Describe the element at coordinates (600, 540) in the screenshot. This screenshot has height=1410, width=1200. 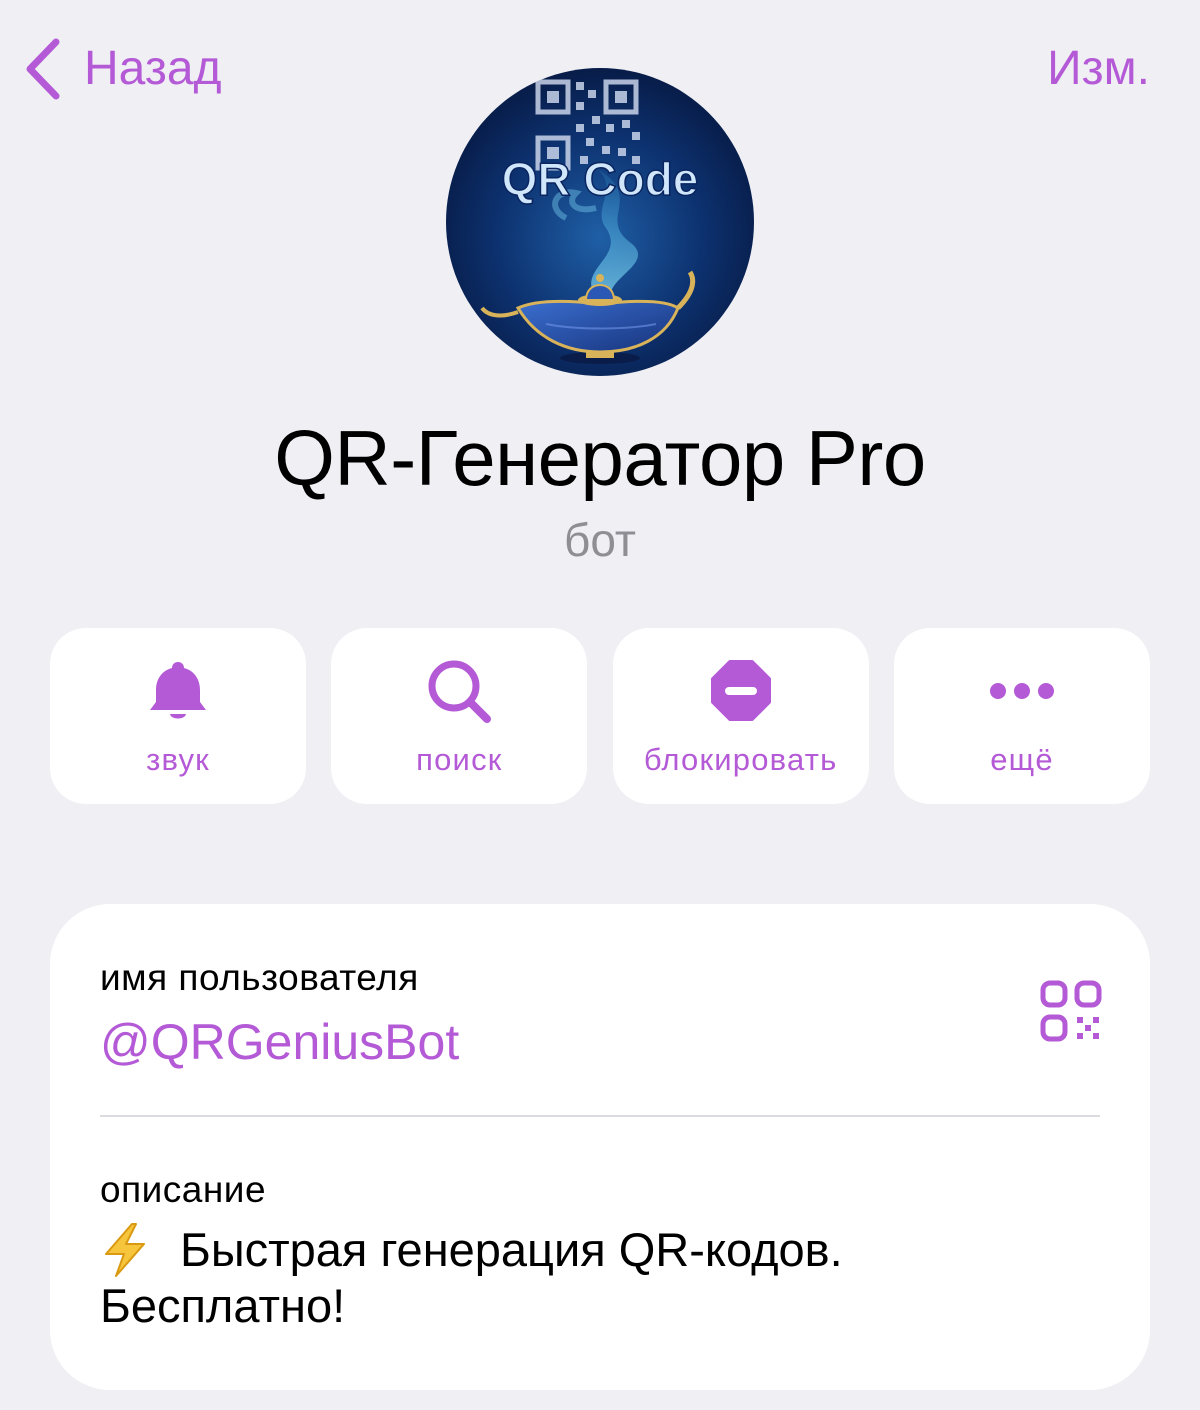
I see `profile-type: бот` at that location.